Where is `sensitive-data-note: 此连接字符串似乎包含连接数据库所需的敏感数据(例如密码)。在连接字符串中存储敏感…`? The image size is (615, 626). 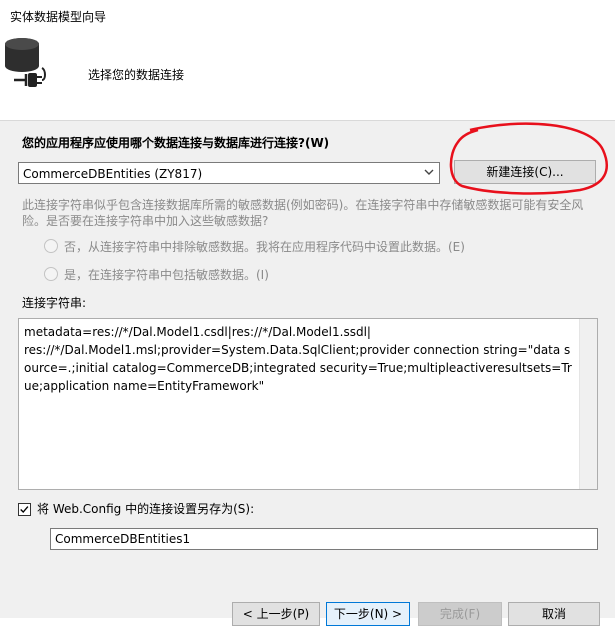 sensitive-data-note: 此连接字符串似乎包含连接数据库所需的敏感数据(例如密码)。在连接字符串中存储敏感… is located at coordinates (303, 213).